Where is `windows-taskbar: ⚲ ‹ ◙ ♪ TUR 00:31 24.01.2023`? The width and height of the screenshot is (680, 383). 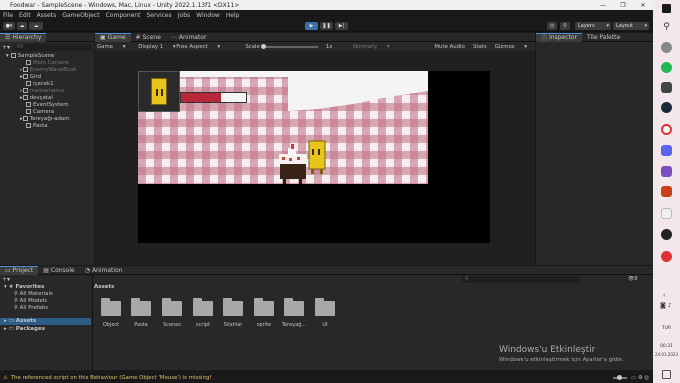 windows-taskbar: ⚲ ‹ ◙ ♪ TUR 00:31 24.01.2023 is located at coordinates (666, 191).